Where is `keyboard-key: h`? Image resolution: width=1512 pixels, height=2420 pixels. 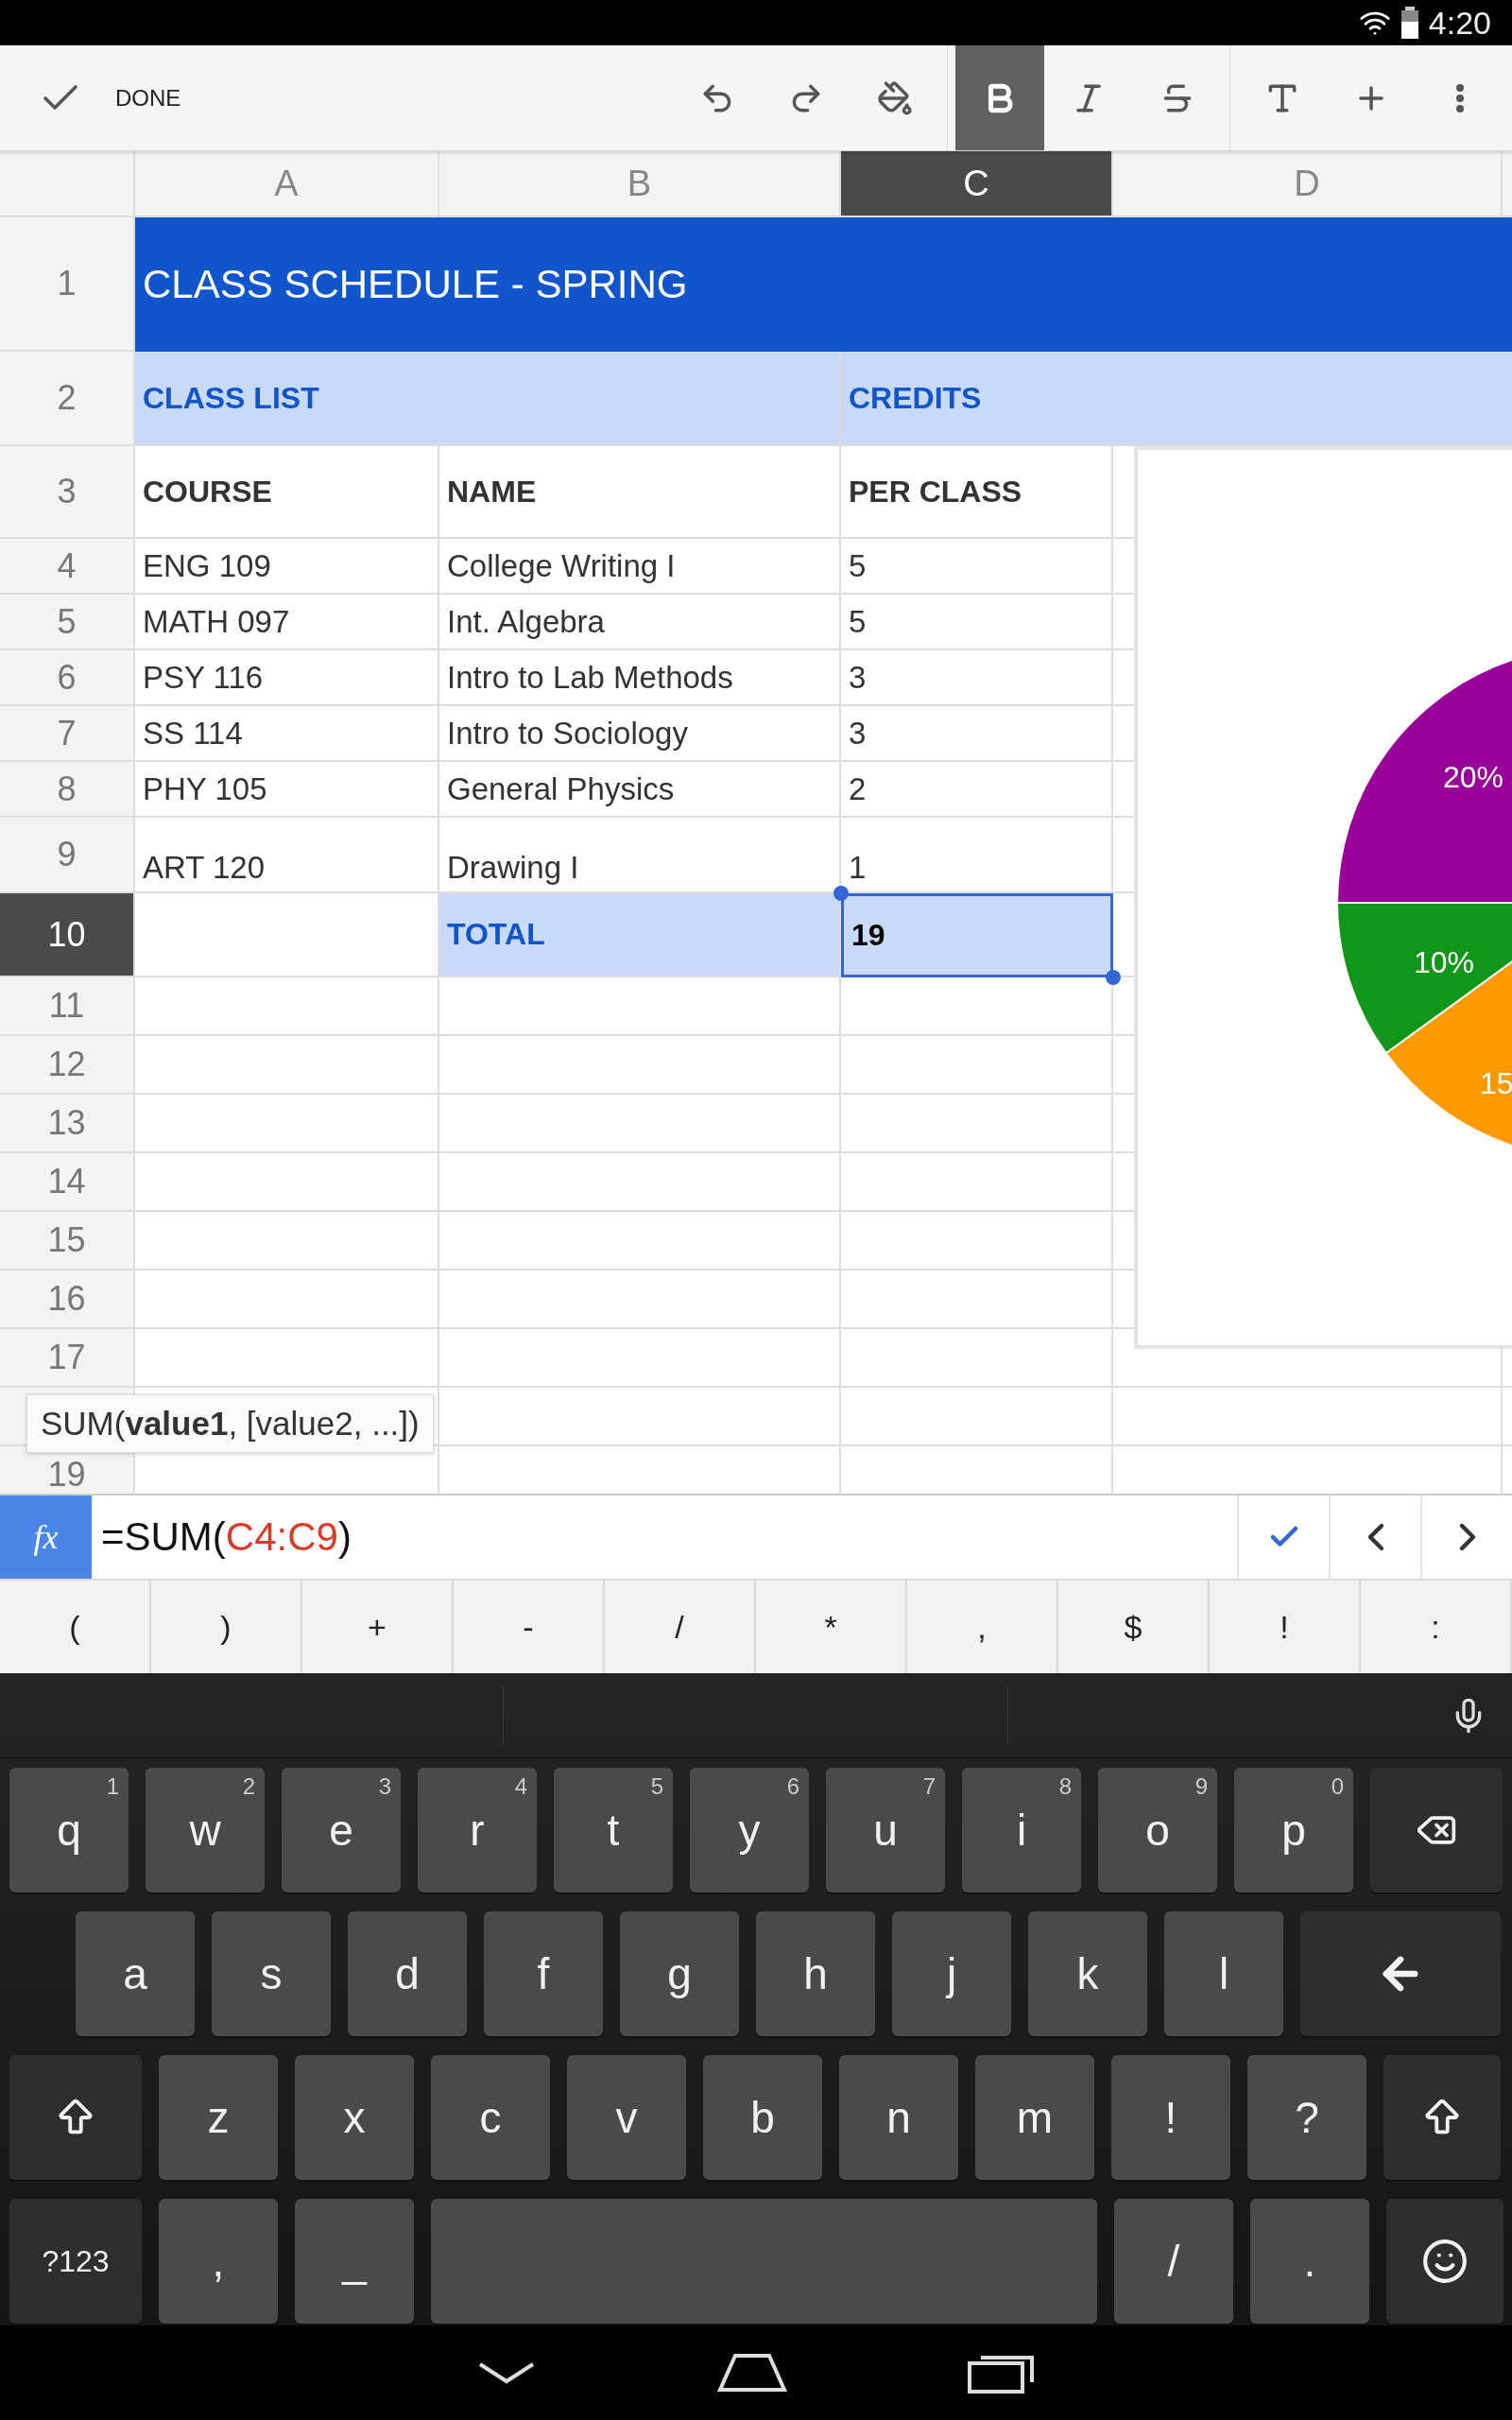 keyboard-key: h is located at coordinates (815, 1973).